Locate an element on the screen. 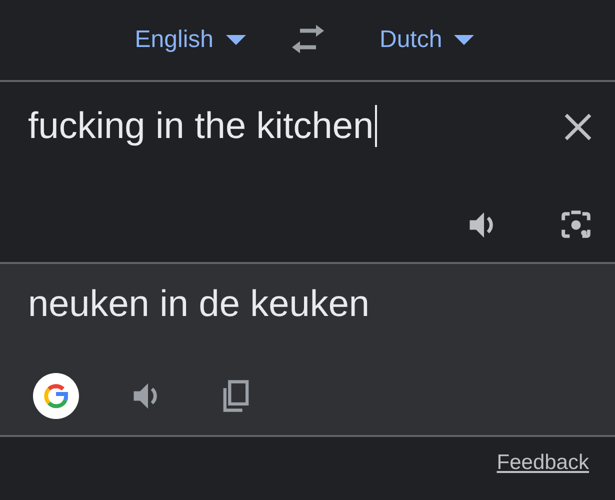  translation-text: neuken in de keuken is located at coordinates (199, 304).